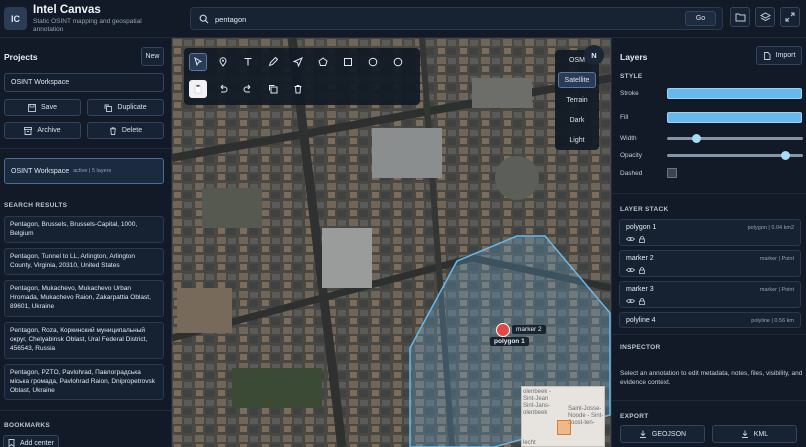 The width and height of the screenshot is (806, 447). Describe the element at coordinates (15, 18) in the screenshot. I see `app-logo: IC` at that location.